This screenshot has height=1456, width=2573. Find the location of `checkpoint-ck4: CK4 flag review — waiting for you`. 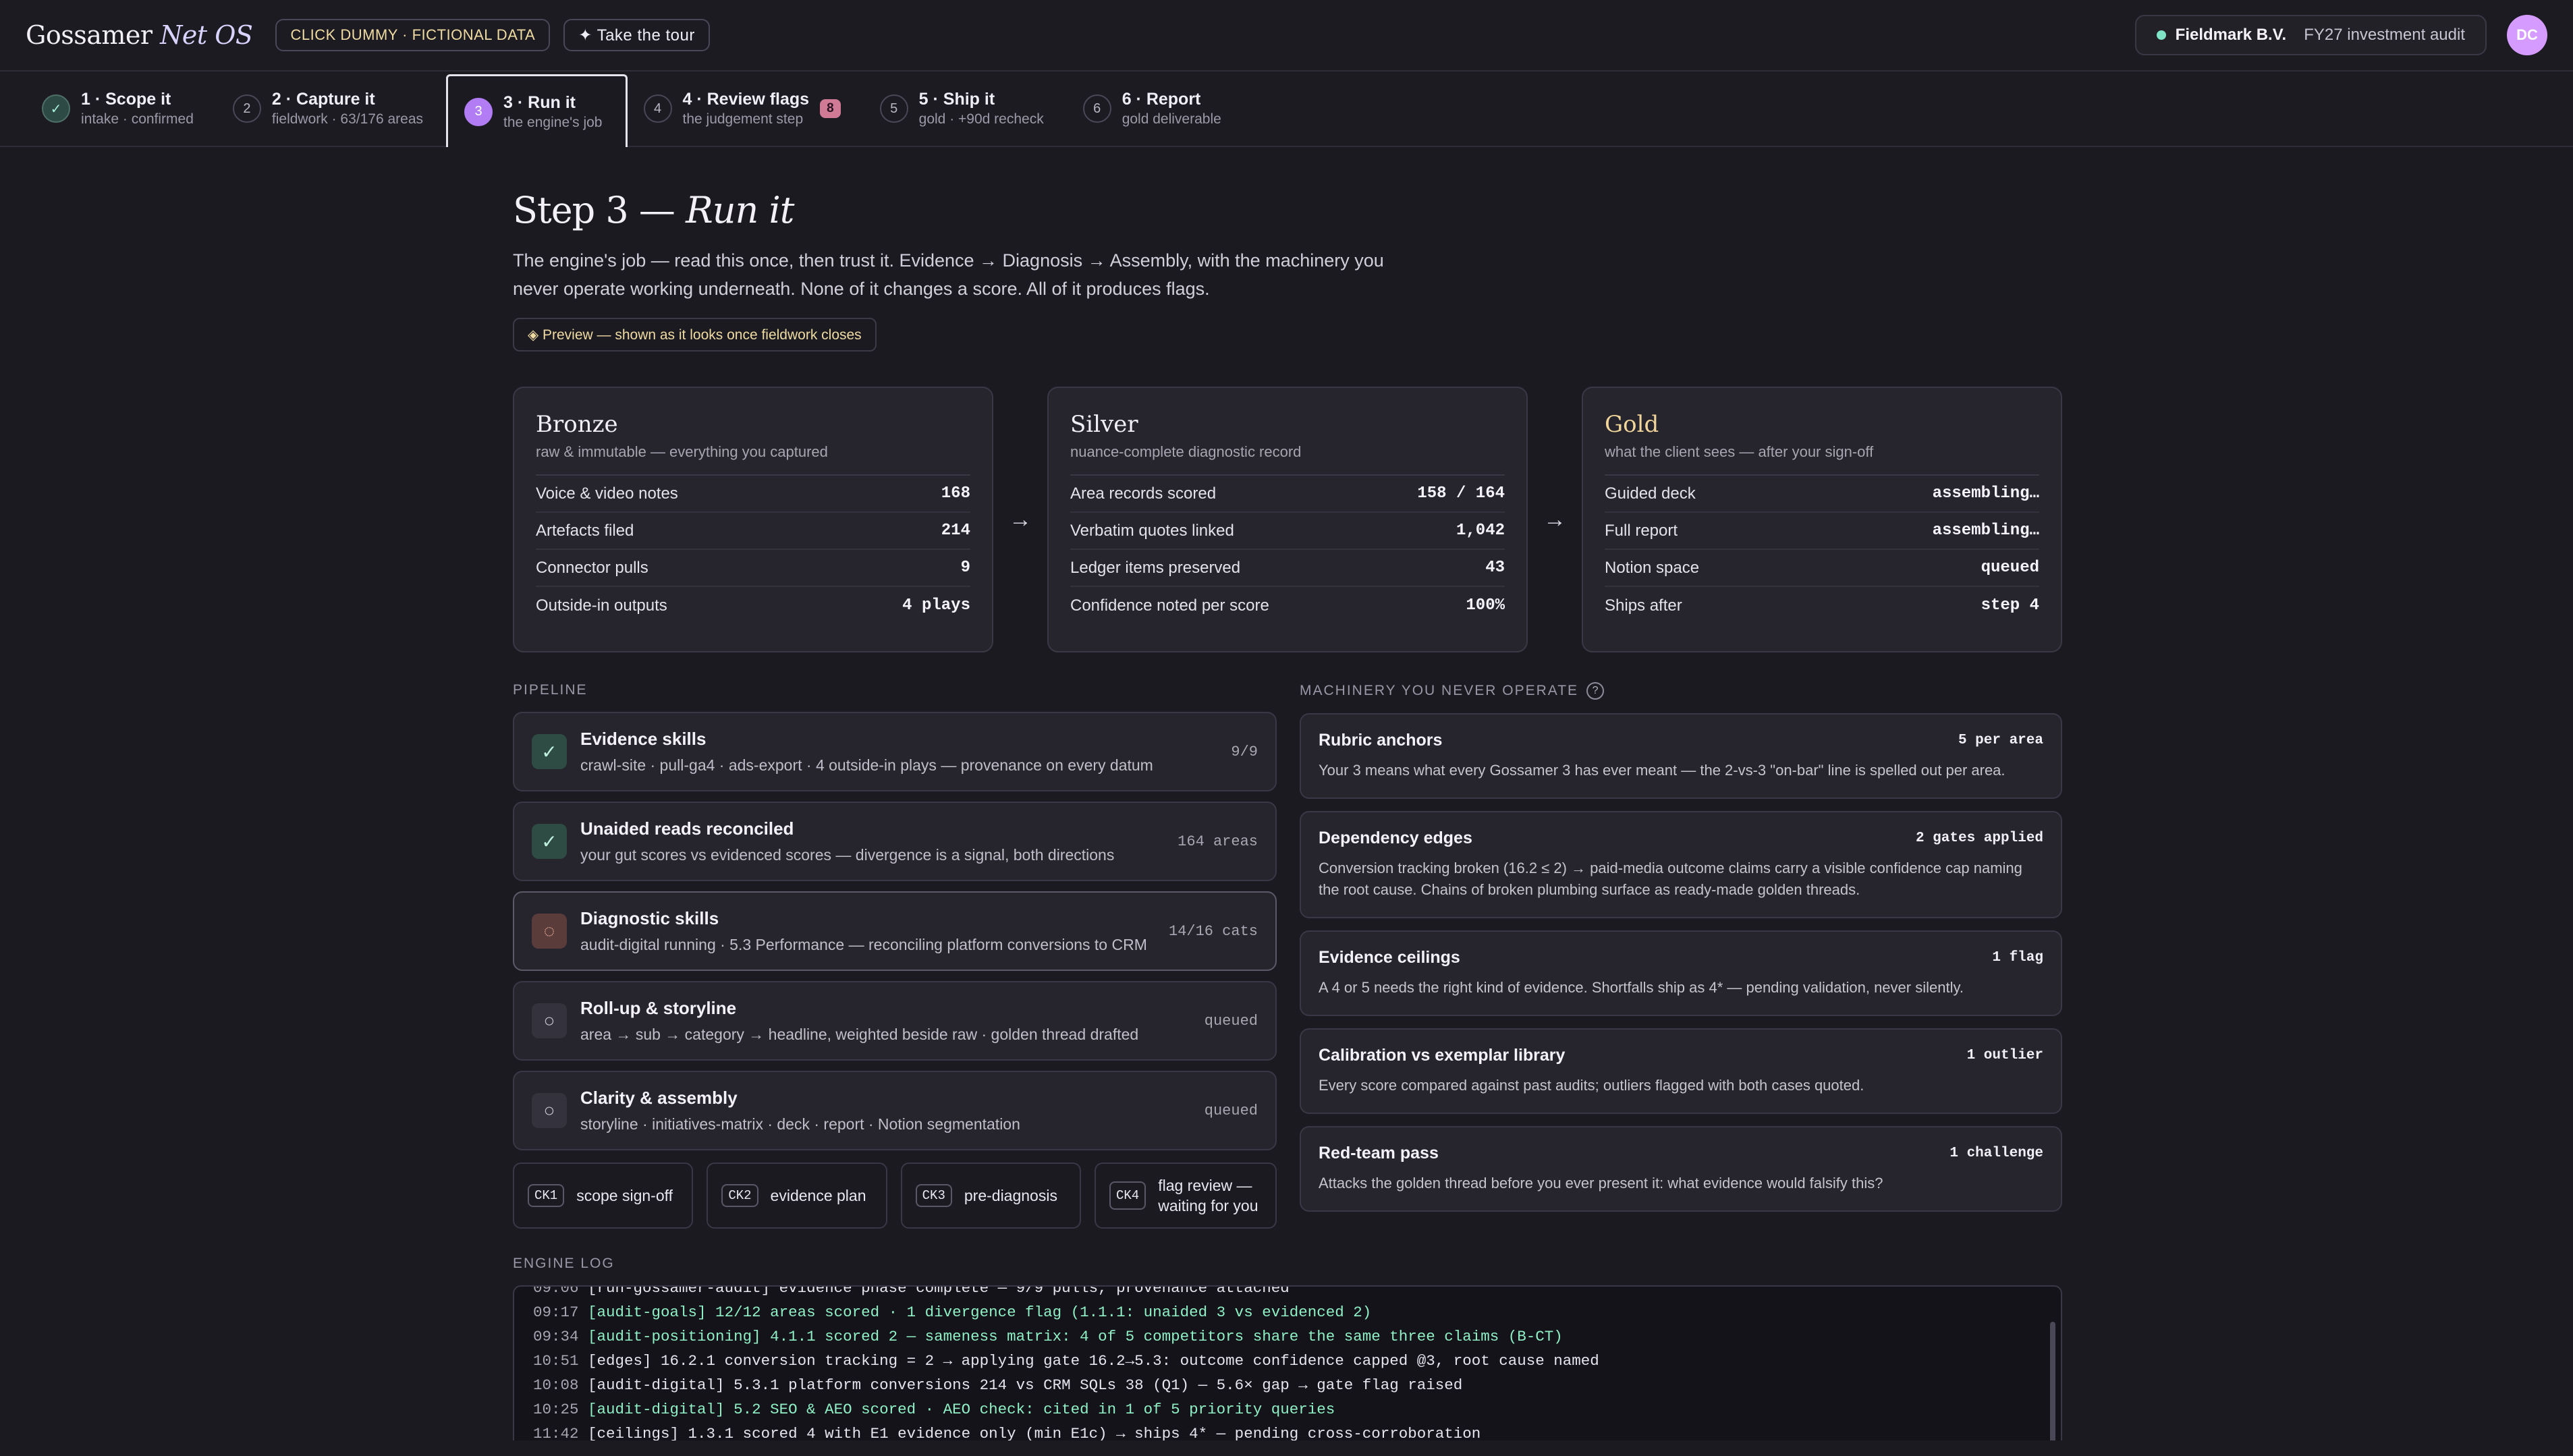

checkpoint-ck4: CK4 flag review — waiting for you is located at coordinates (1185, 1196).